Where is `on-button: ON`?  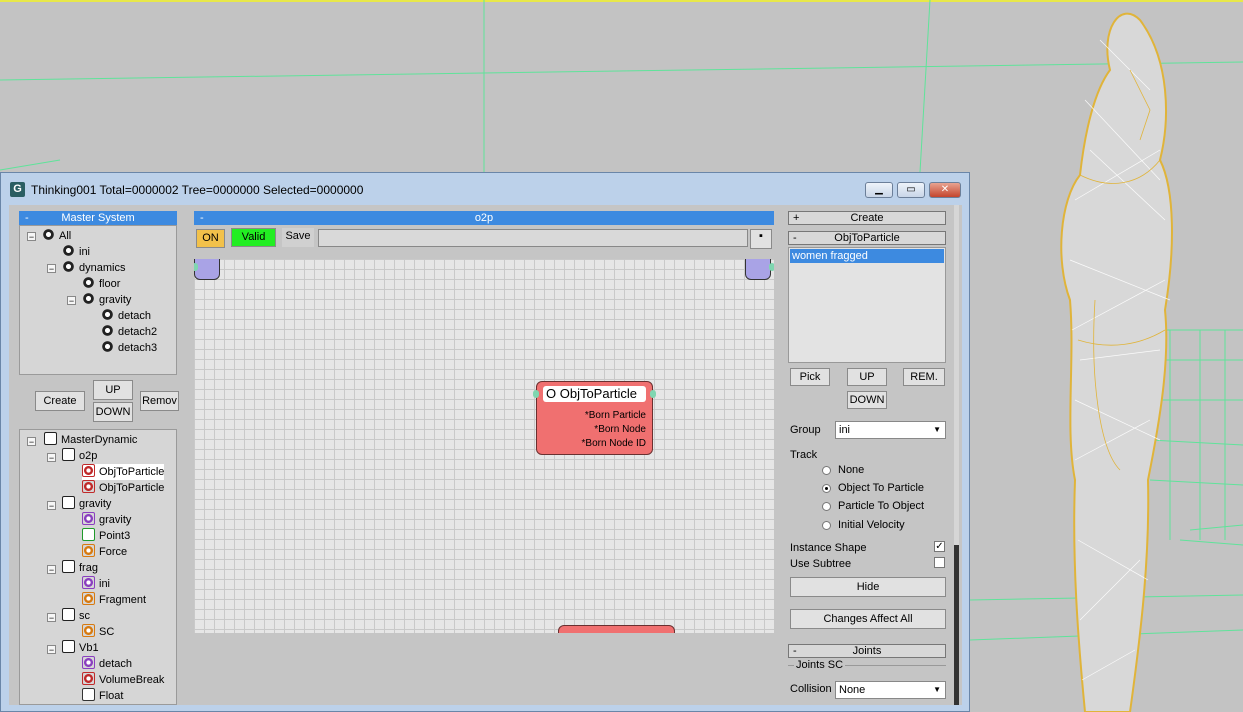
on-button: ON is located at coordinates (210, 238).